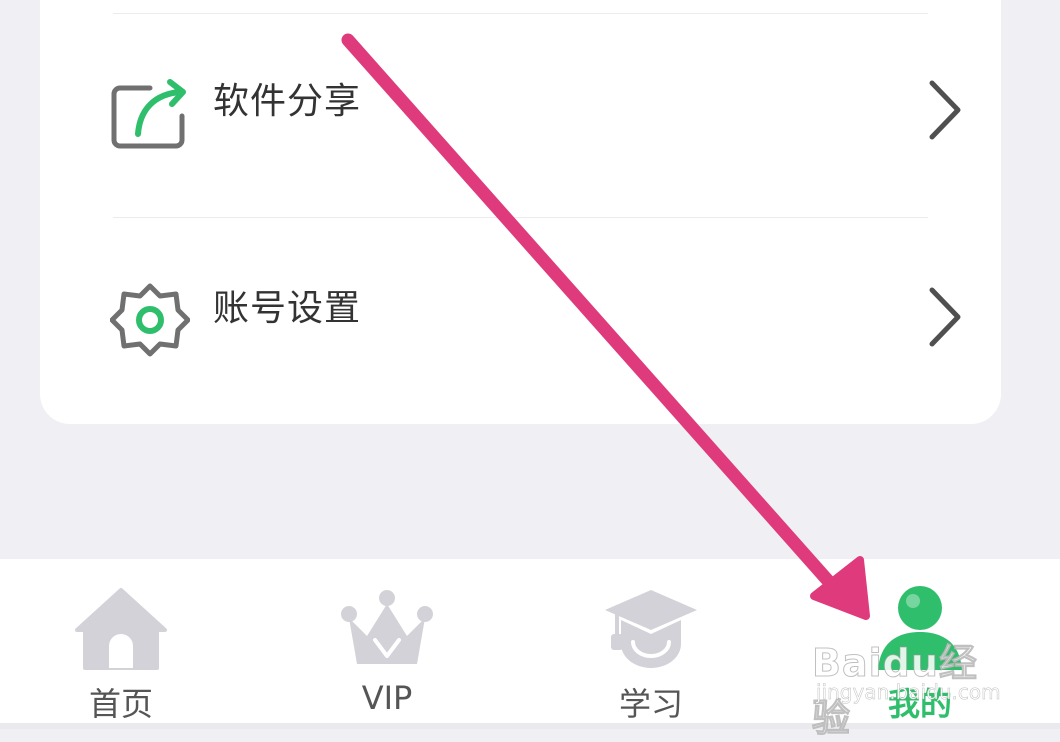 The width and height of the screenshot is (1060, 742). Describe the element at coordinates (150, 320) in the screenshot. I see `gear-icon` at that location.